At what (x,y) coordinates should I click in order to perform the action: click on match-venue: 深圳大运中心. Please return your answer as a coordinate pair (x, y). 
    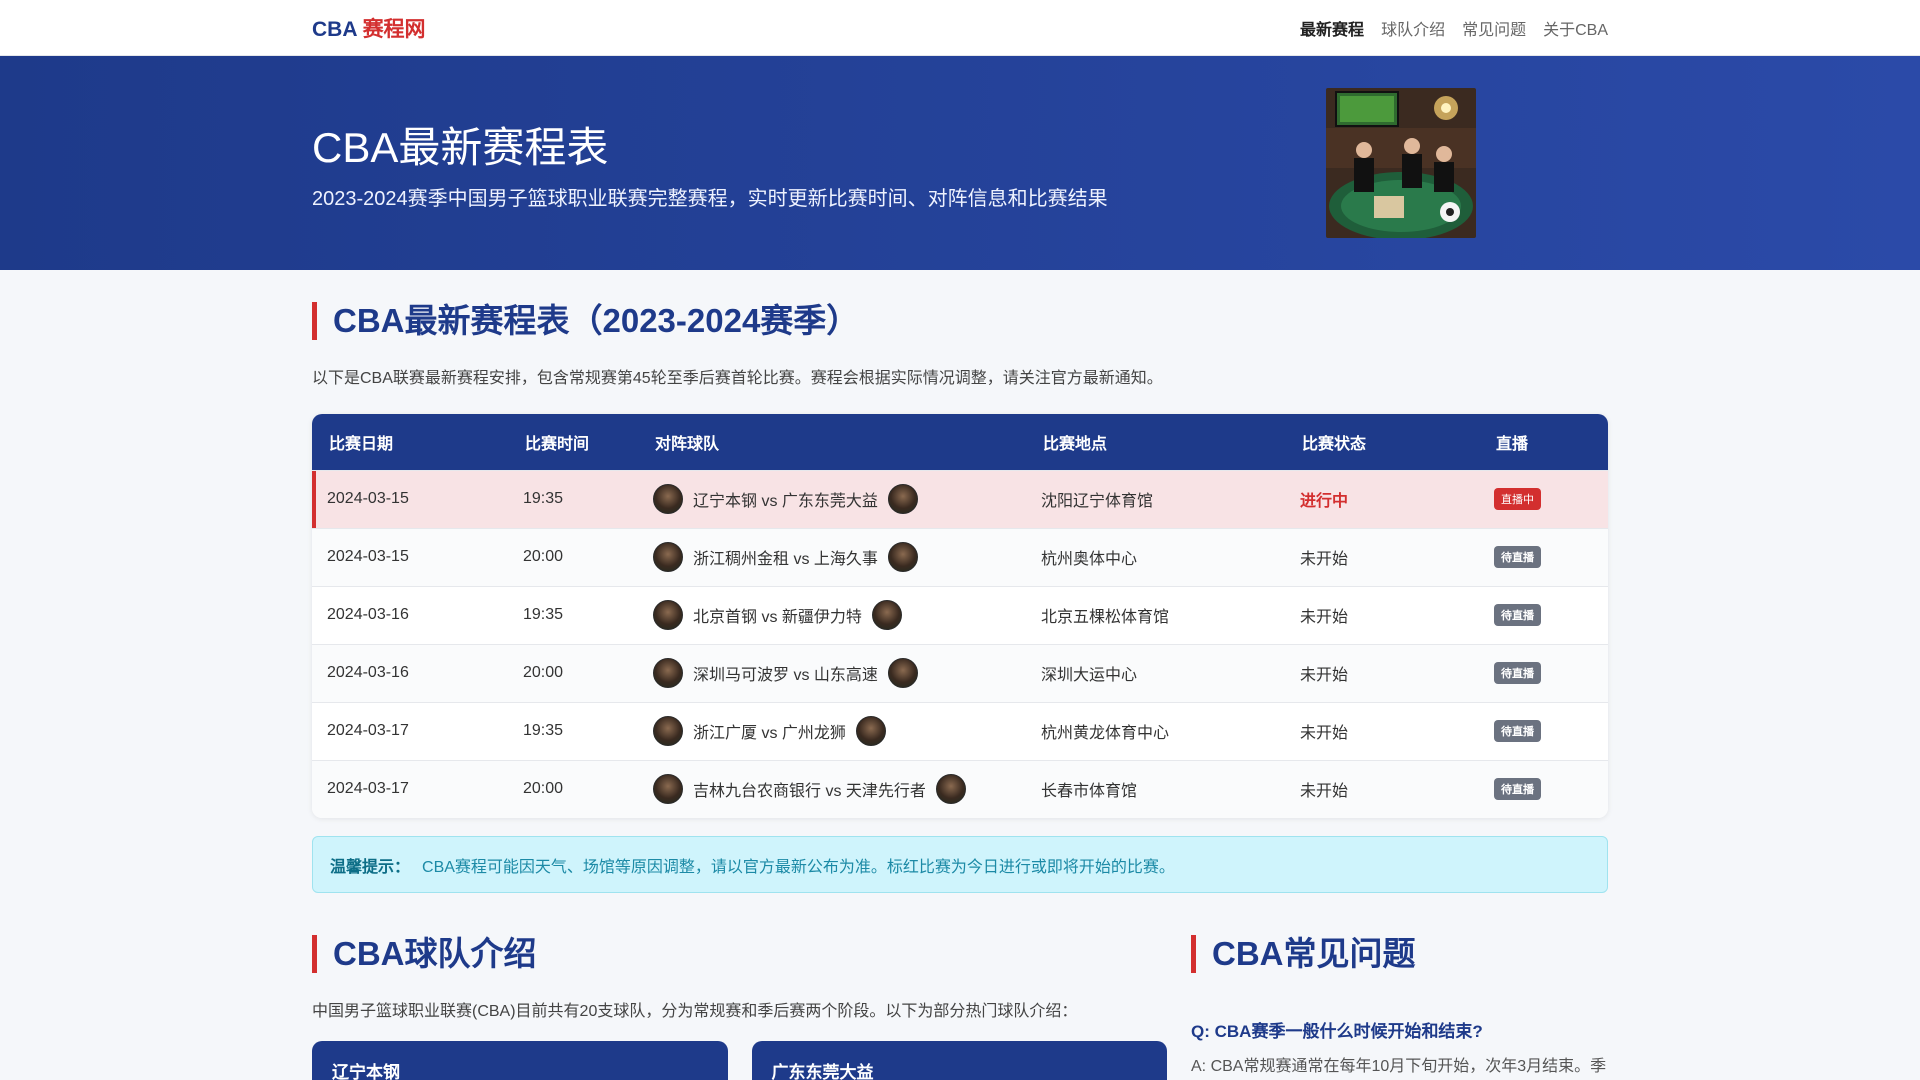
    Looking at the image, I should click on (1089, 675).